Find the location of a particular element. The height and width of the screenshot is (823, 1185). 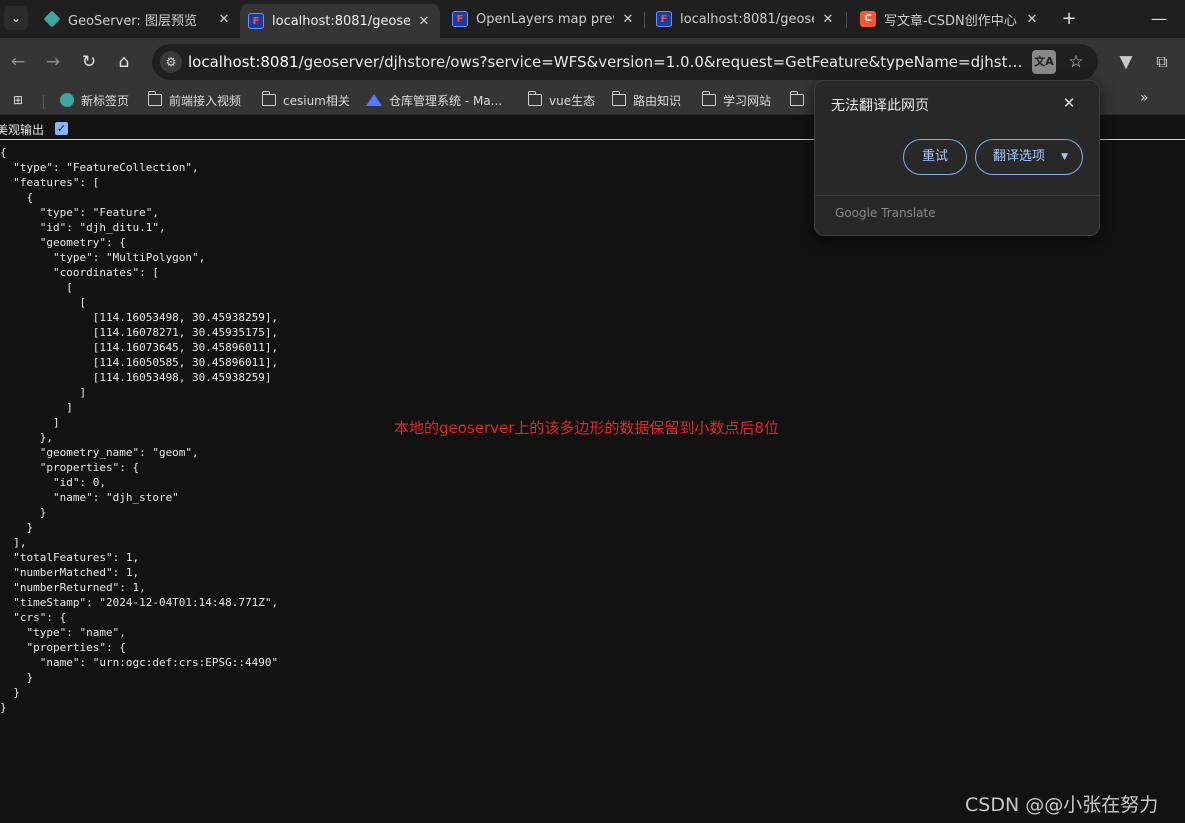

forward-arrow-icon: → is located at coordinates (53, 62).